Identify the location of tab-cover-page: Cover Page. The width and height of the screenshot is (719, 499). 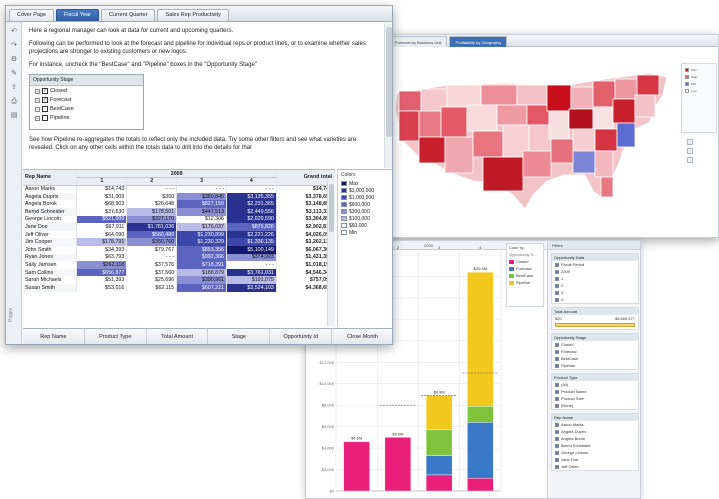
(32, 15).